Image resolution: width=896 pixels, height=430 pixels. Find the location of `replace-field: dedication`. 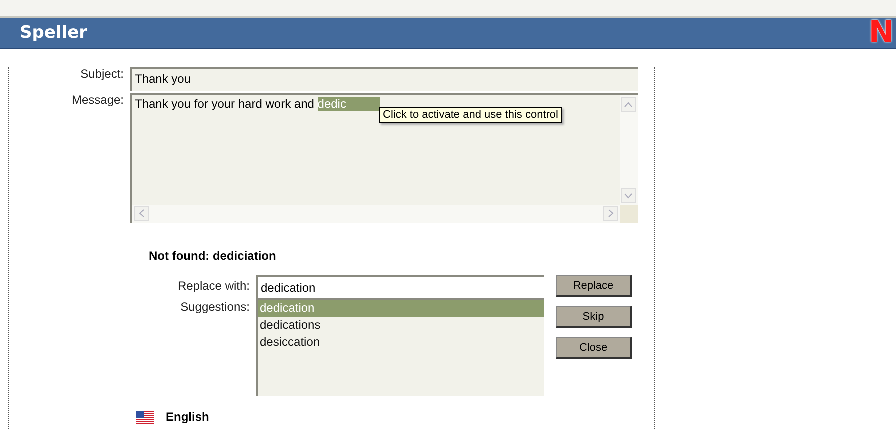

replace-field: dedication is located at coordinates (400, 286).